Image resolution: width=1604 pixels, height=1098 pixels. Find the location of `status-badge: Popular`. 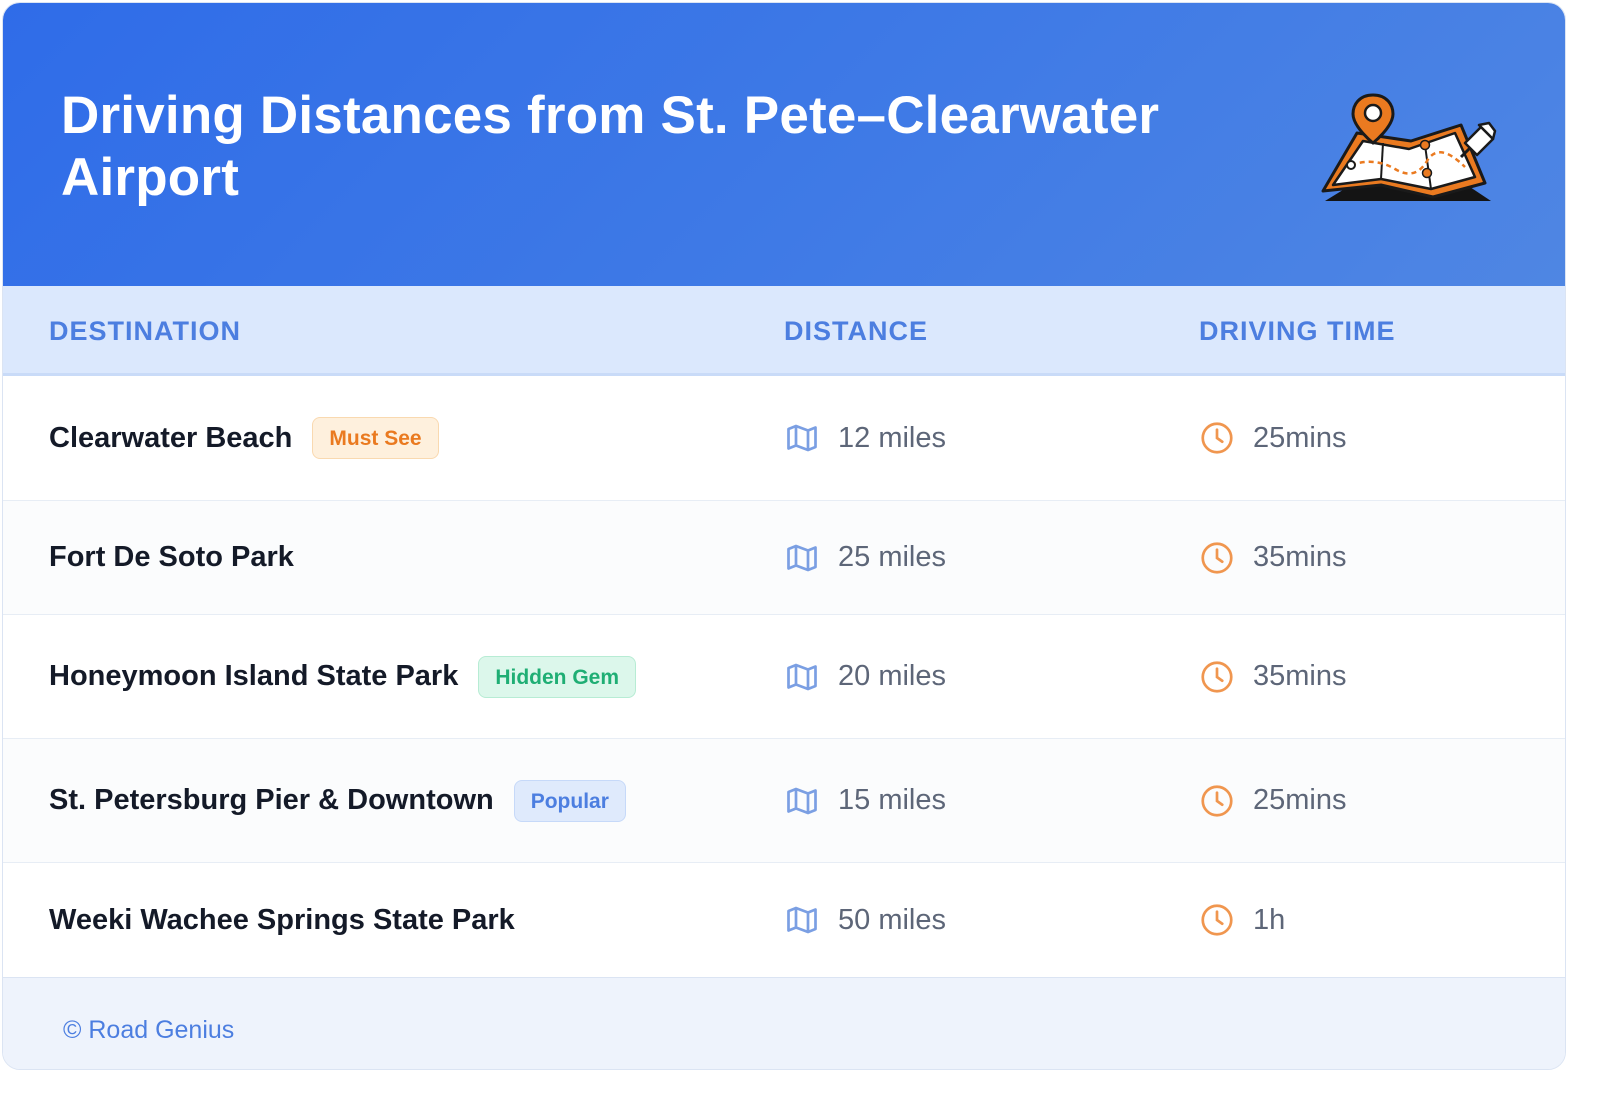

status-badge: Popular is located at coordinates (569, 800).